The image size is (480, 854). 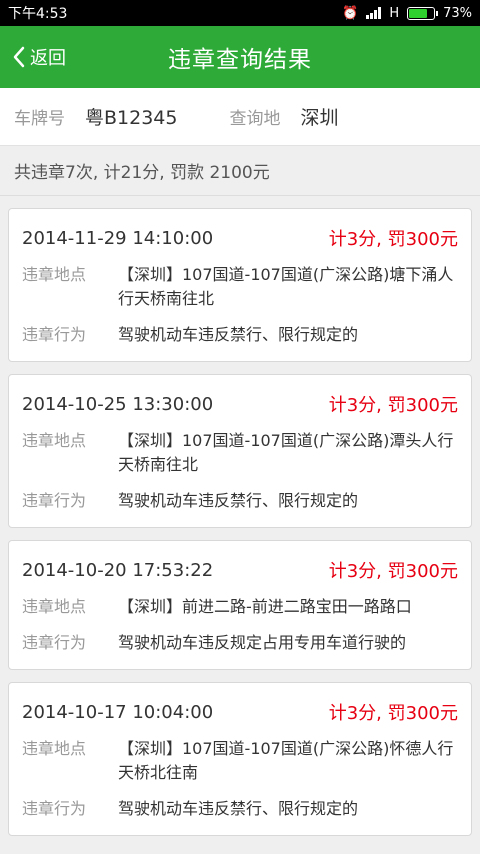 What do you see at coordinates (262, 642) in the screenshot?
I see `violation-behavior: 驾驶机动车违反规定占用专用车道行驶的` at bounding box center [262, 642].